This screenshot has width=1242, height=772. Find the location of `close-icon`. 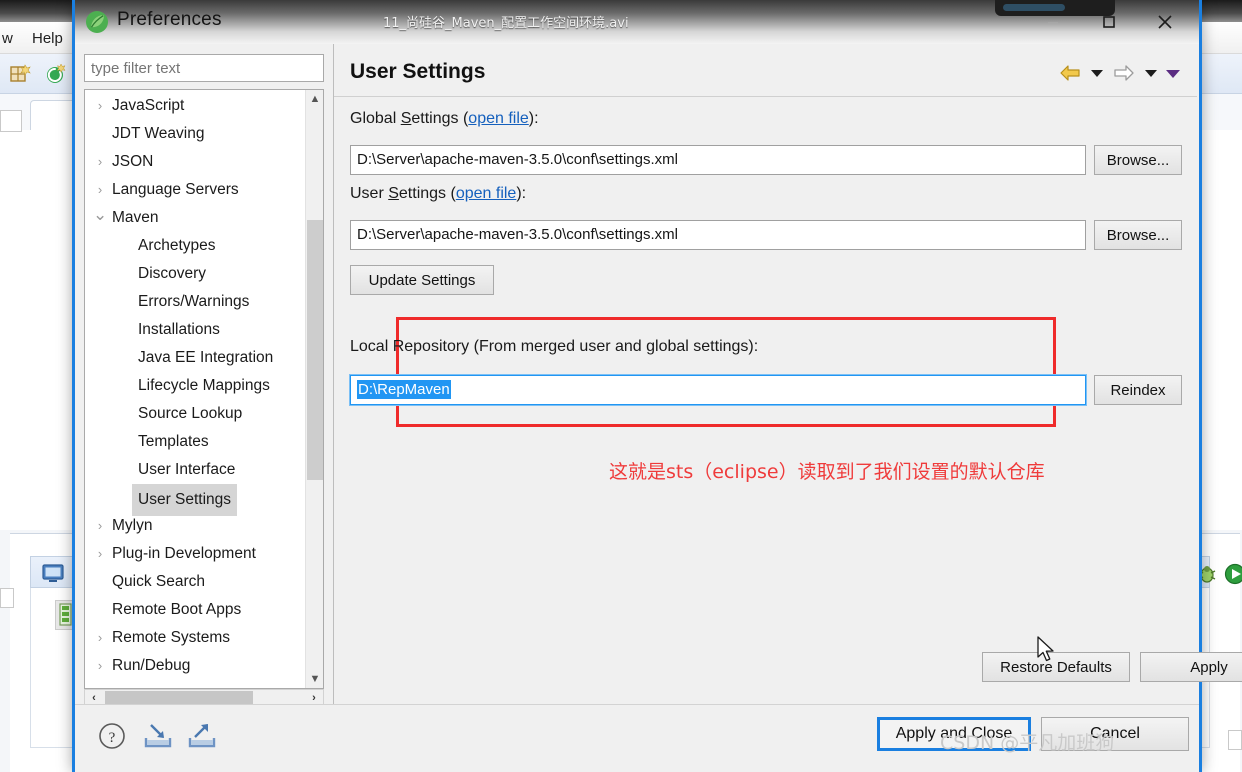

close-icon is located at coordinates (1165, 22).